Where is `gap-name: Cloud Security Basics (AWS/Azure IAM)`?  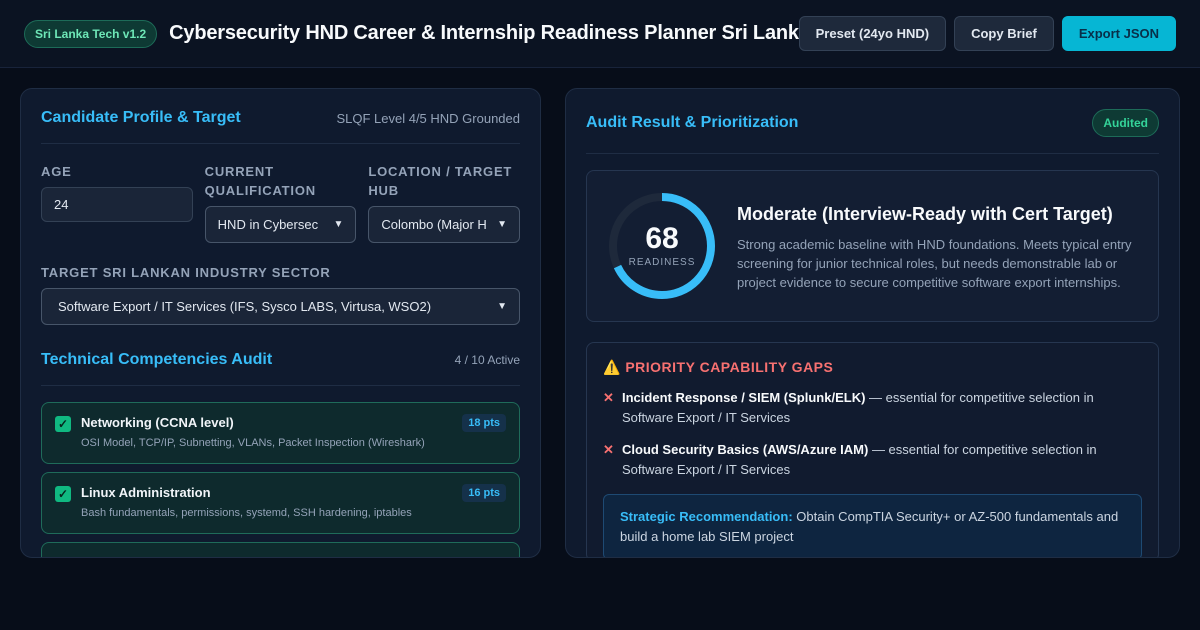
gap-name: Cloud Security Basics (AWS/Azure IAM) is located at coordinates (745, 449).